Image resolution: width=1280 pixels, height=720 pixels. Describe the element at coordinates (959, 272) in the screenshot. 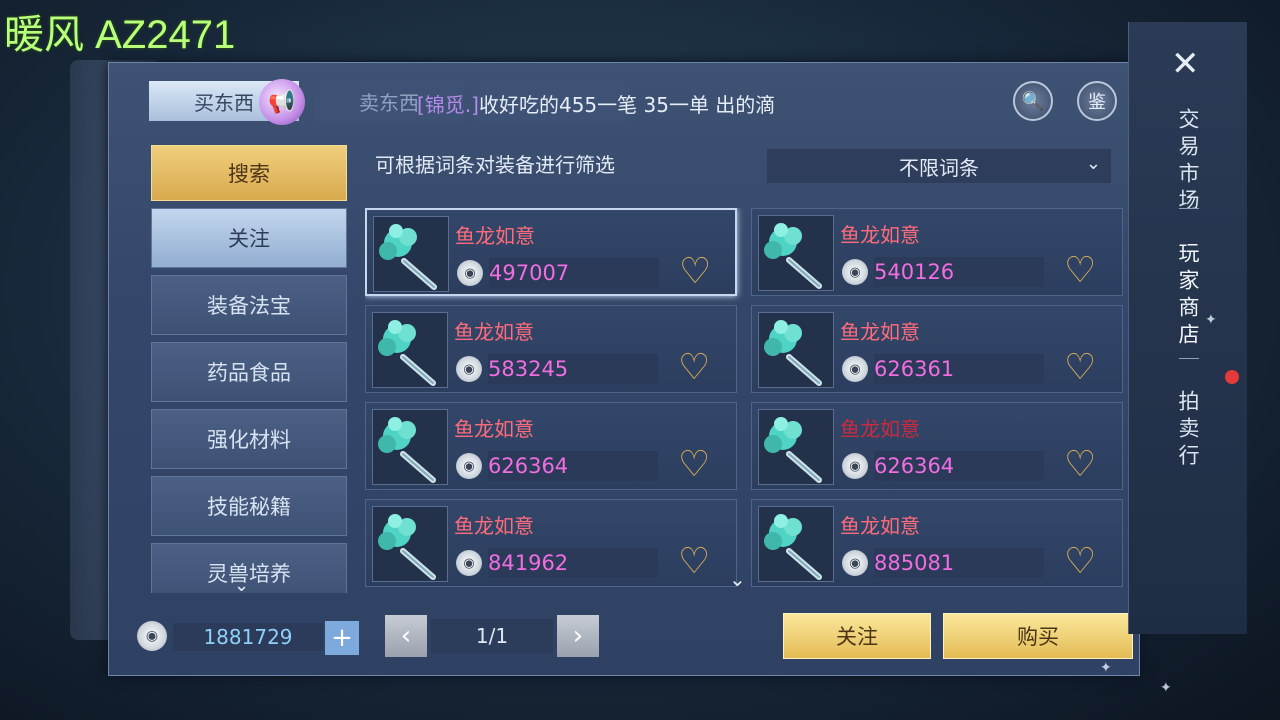

I see `item-price: 540126` at that location.